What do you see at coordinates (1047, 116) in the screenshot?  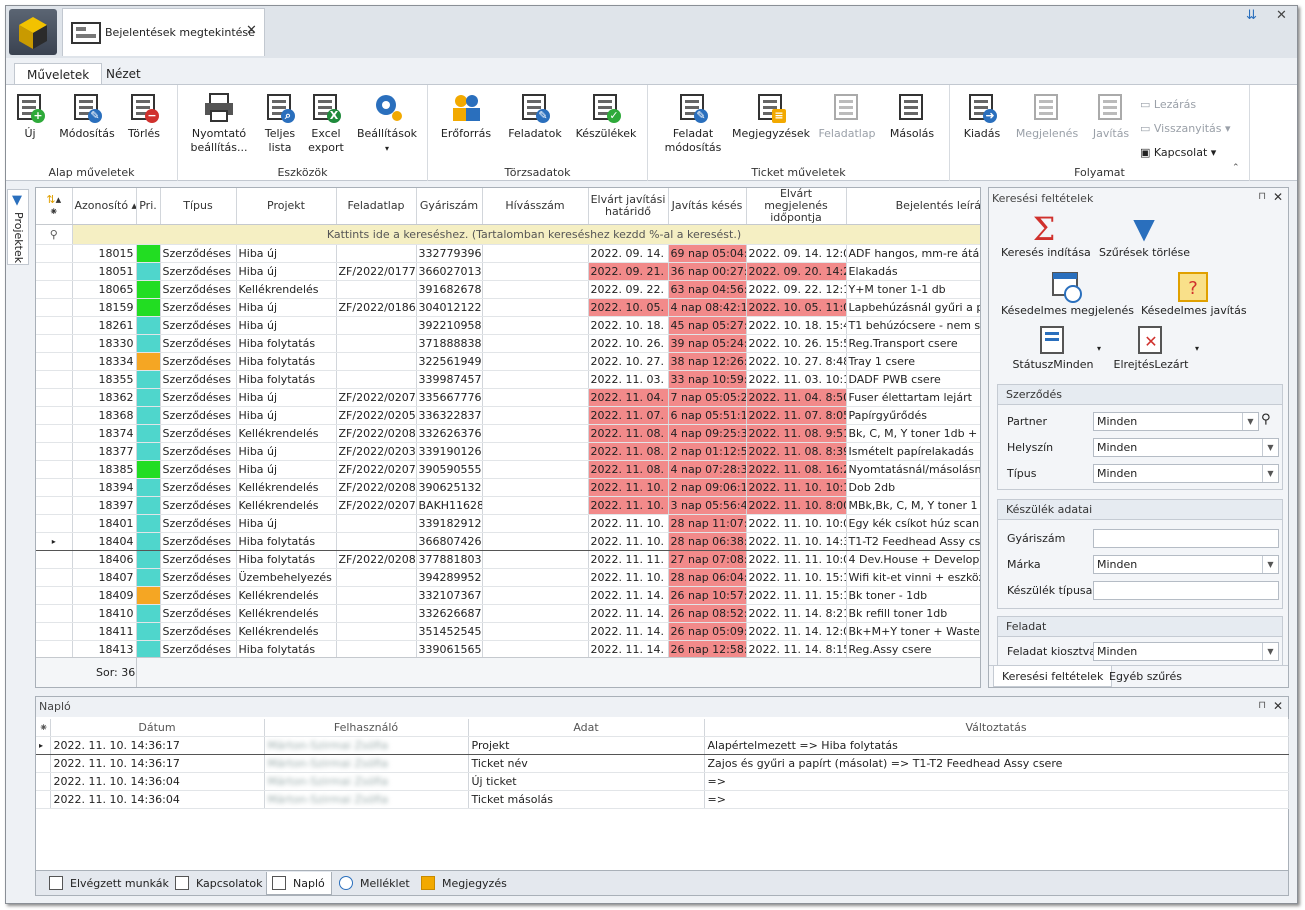 I see `appearance-button: Megjelenés` at bounding box center [1047, 116].